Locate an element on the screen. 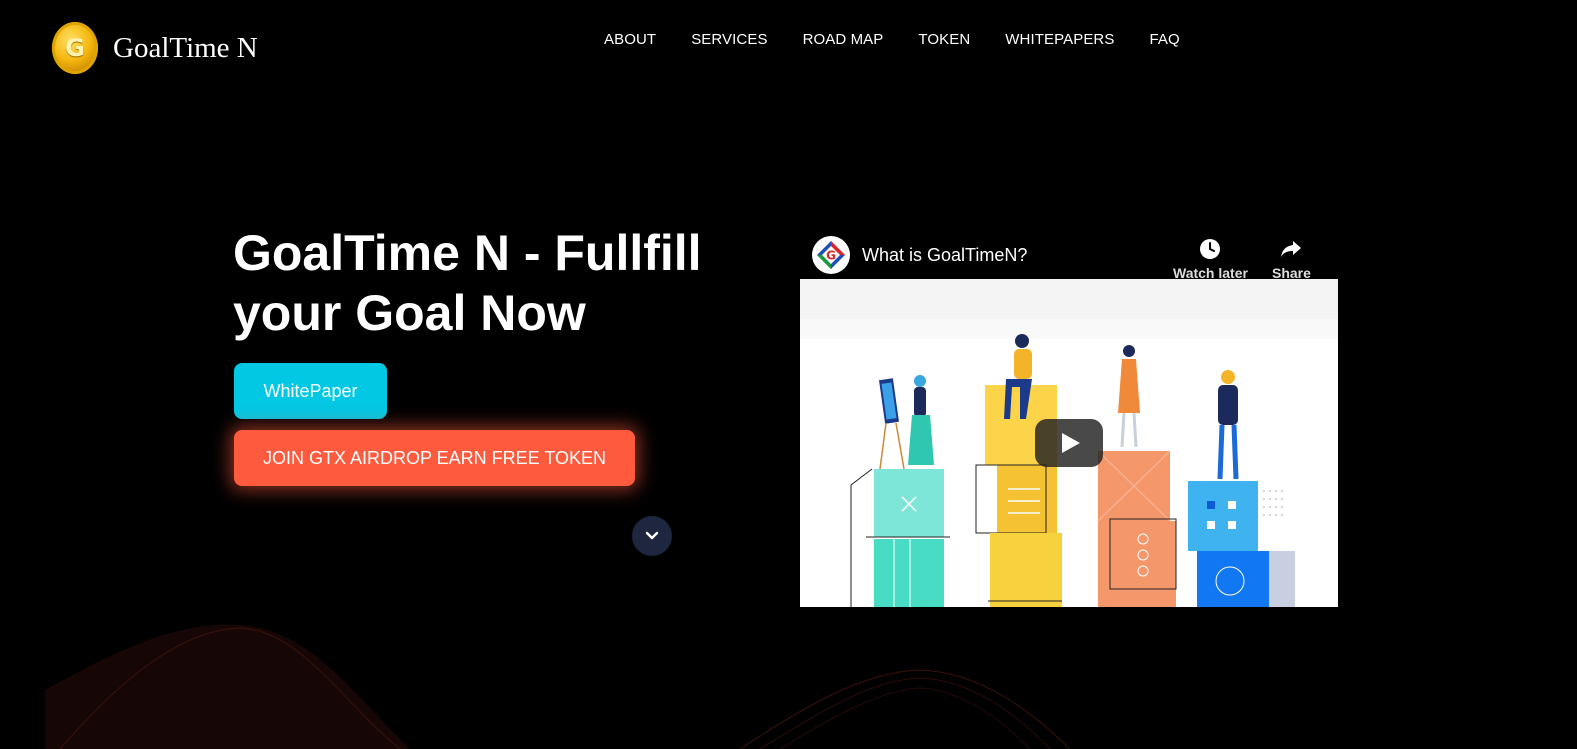  channel-logo-icon: G is located at coordinates (831, 255).